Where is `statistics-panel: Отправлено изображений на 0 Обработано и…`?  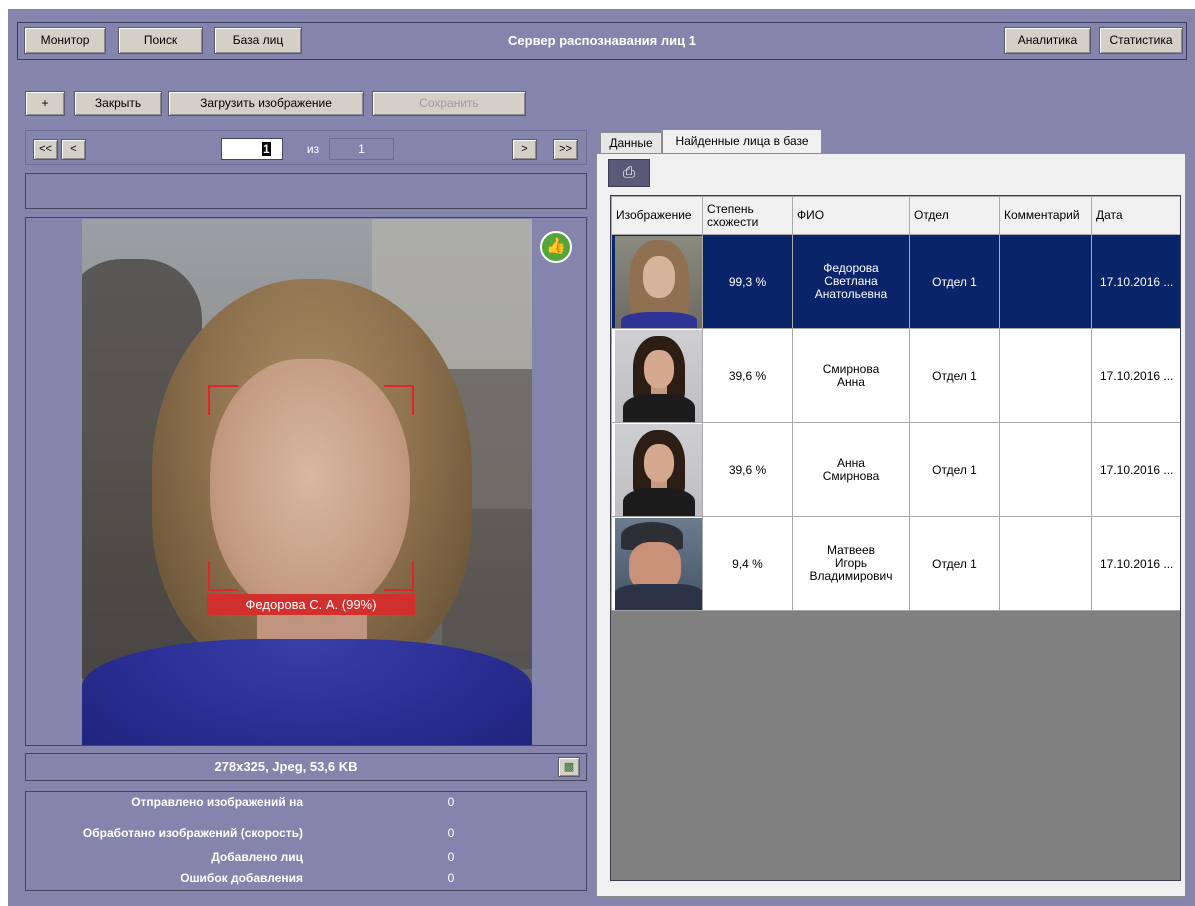
statistics-panel: Отправлено изображений на 0 Обработано и… is located at coordinates (306, 841).